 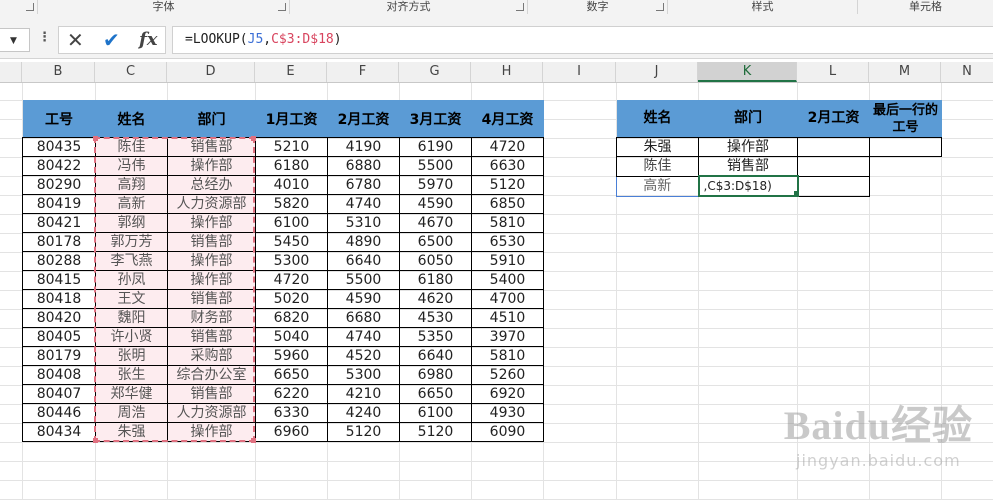 What do you see at coordinates (363, 223) in the screenshot?
I see `table-cell: 5310` at bounding box center [363, 223].